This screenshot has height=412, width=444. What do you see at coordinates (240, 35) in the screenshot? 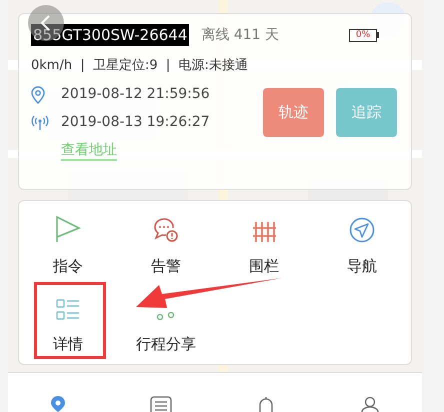
I see `offline-status: 离线 411 天` at bounding box center [240, 35].